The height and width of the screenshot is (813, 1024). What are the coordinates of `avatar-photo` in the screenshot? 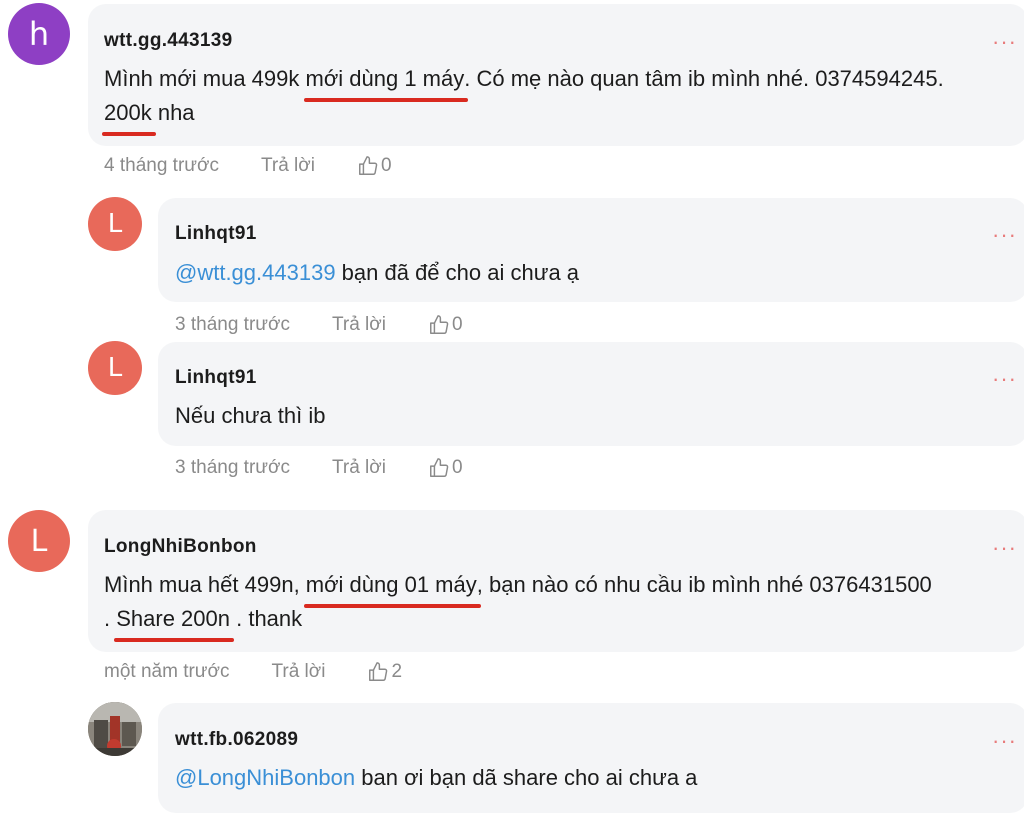 It's located at (115, 729).